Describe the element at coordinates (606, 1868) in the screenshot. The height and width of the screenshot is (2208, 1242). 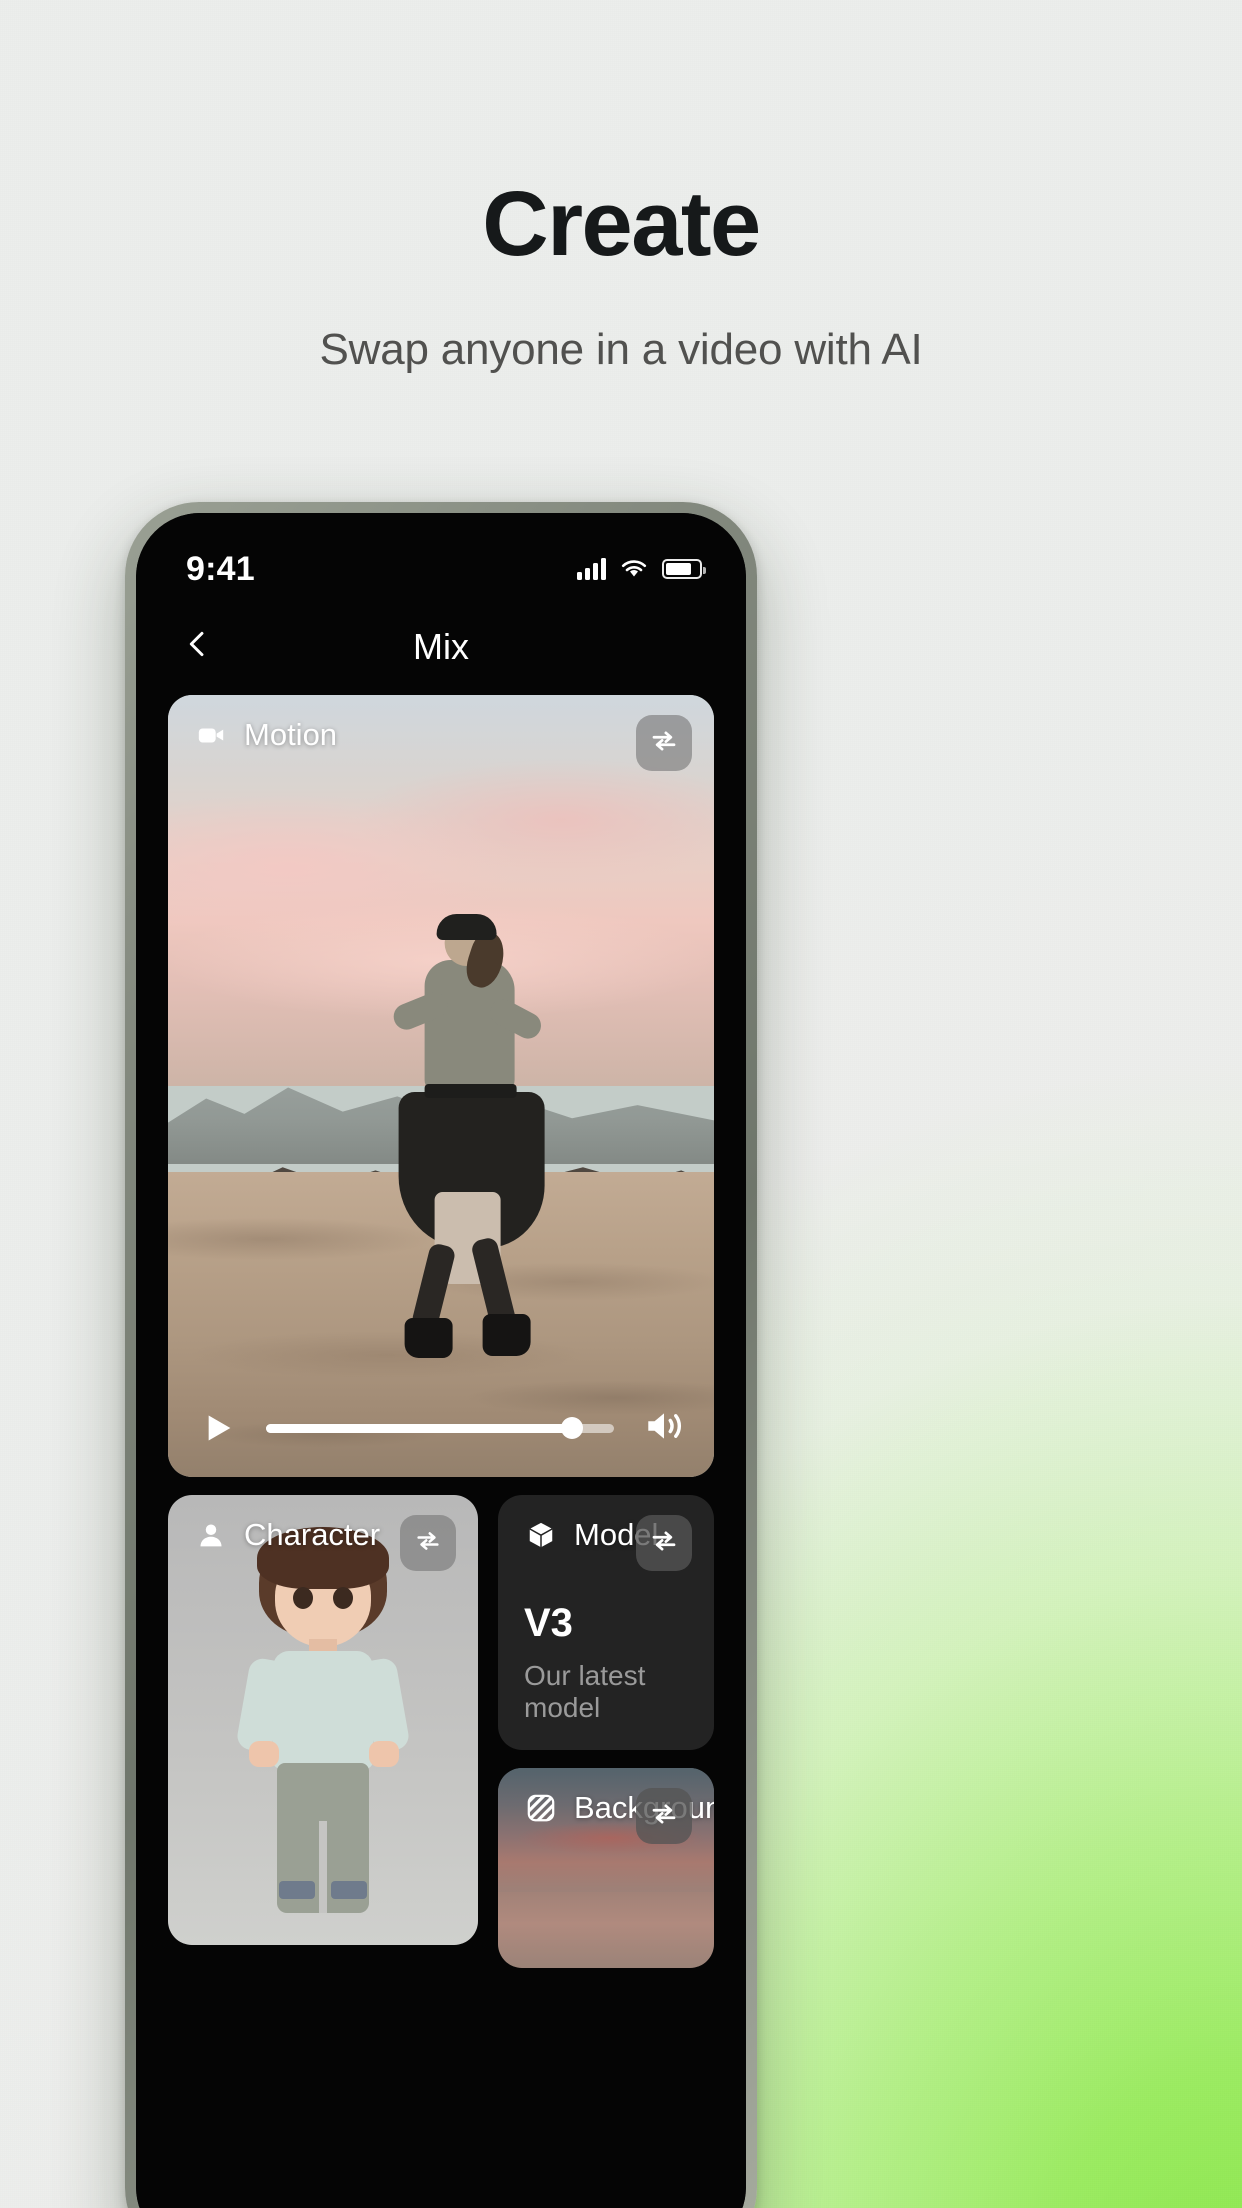
I see `background-card: Background` at that location.